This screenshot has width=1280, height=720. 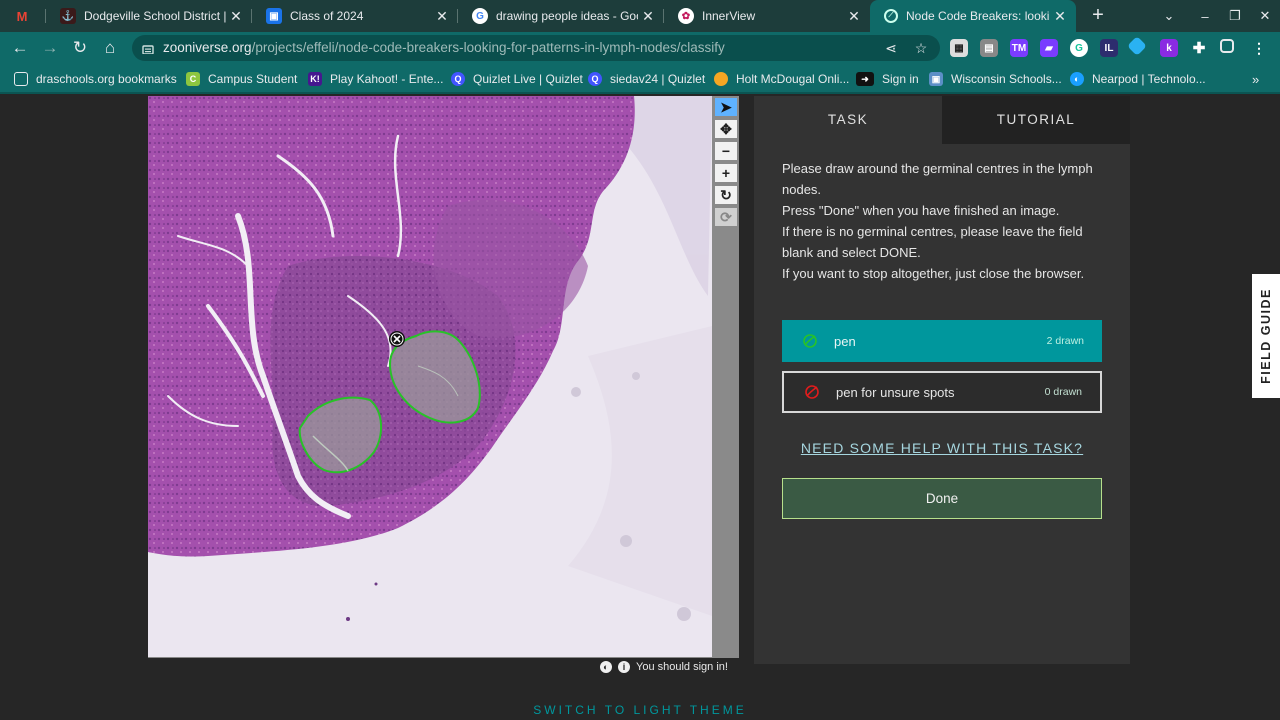 What do you see at coordinates (942, 498) in the screenshot?
I see `done-button: Done` at bounding box center [942, 498].